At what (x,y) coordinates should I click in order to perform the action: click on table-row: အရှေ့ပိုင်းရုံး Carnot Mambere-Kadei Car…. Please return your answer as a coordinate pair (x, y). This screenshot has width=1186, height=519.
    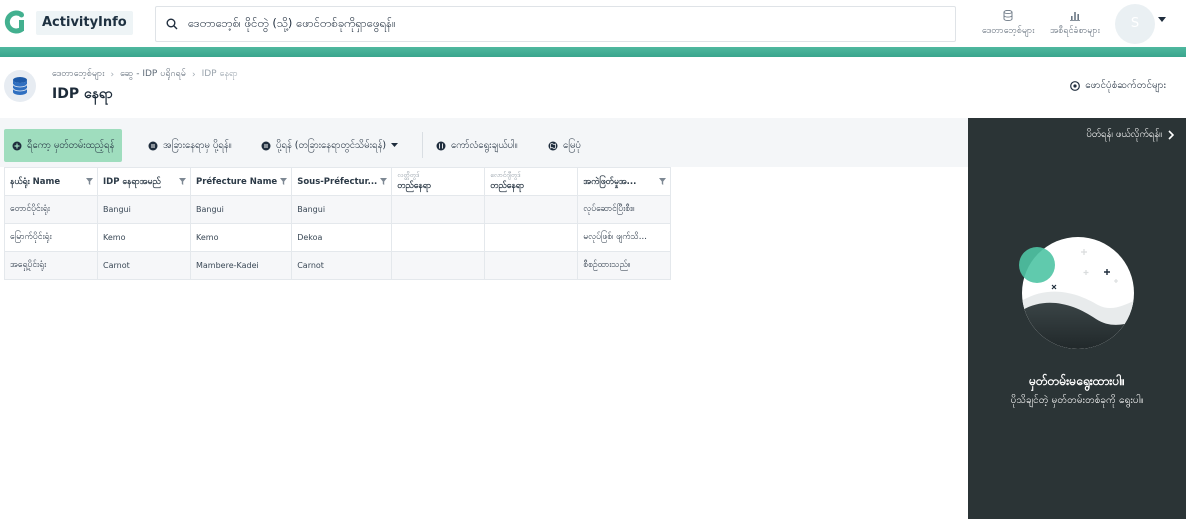
    Looking at the image, I should click on (338, 265).